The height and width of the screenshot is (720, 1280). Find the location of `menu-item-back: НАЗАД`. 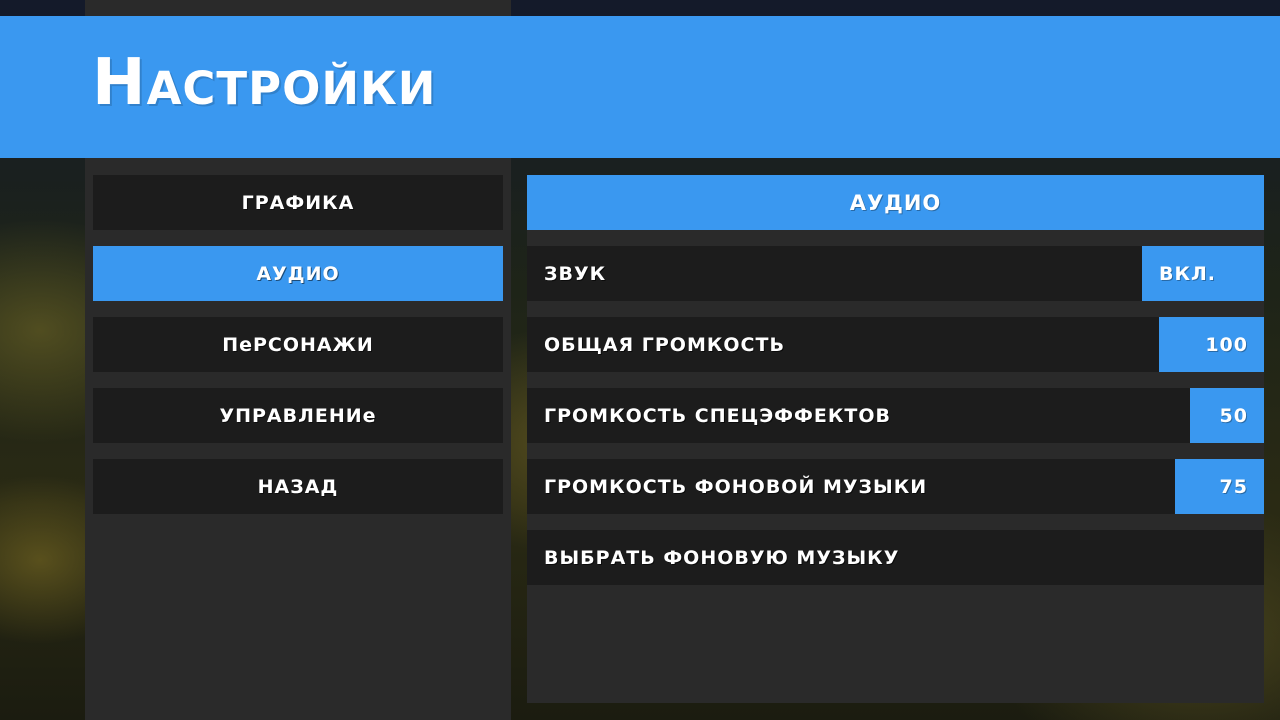

menu-item-back: НАЗАД is located at coordinates (298, 486).